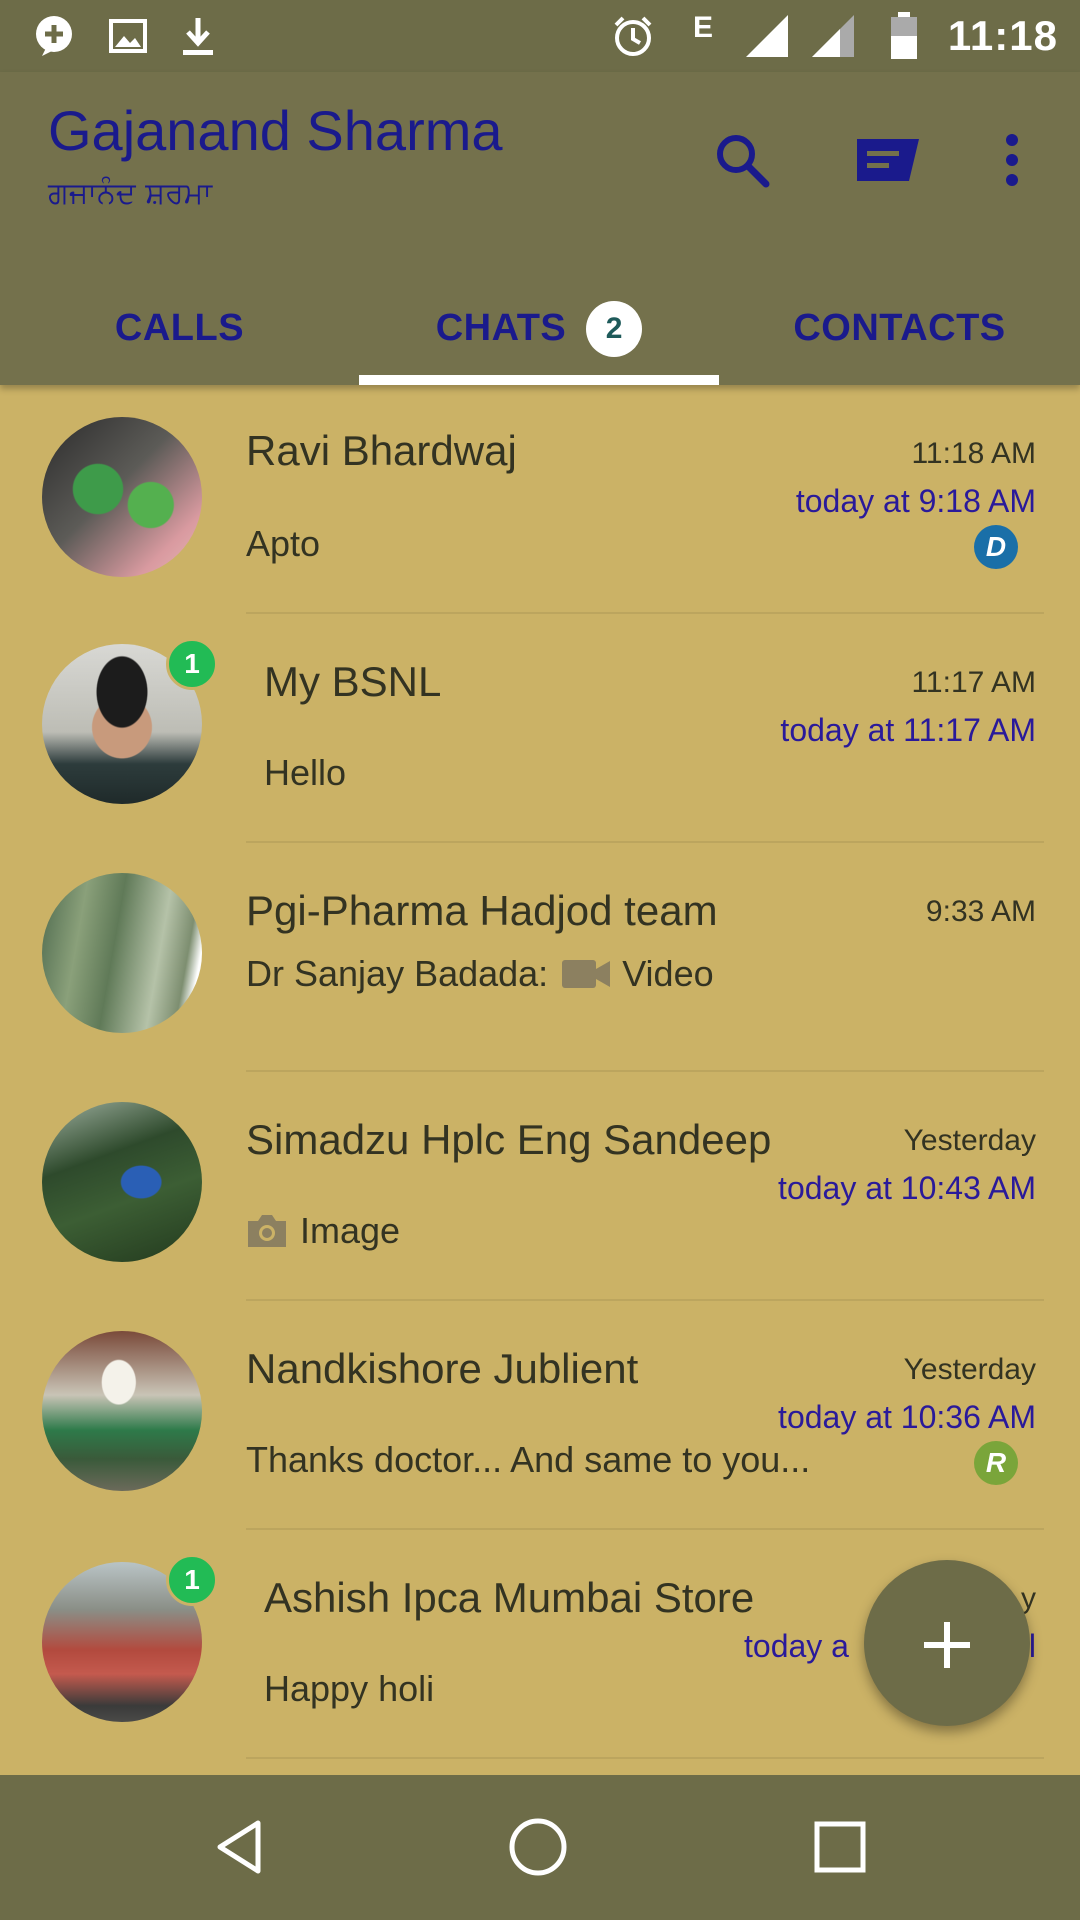  What do you see at coordinates (509, 1597) in the screenshot?
I see `chat-name: Ashish Ipca Mumbai Store` at bounding box center [509, 1597].